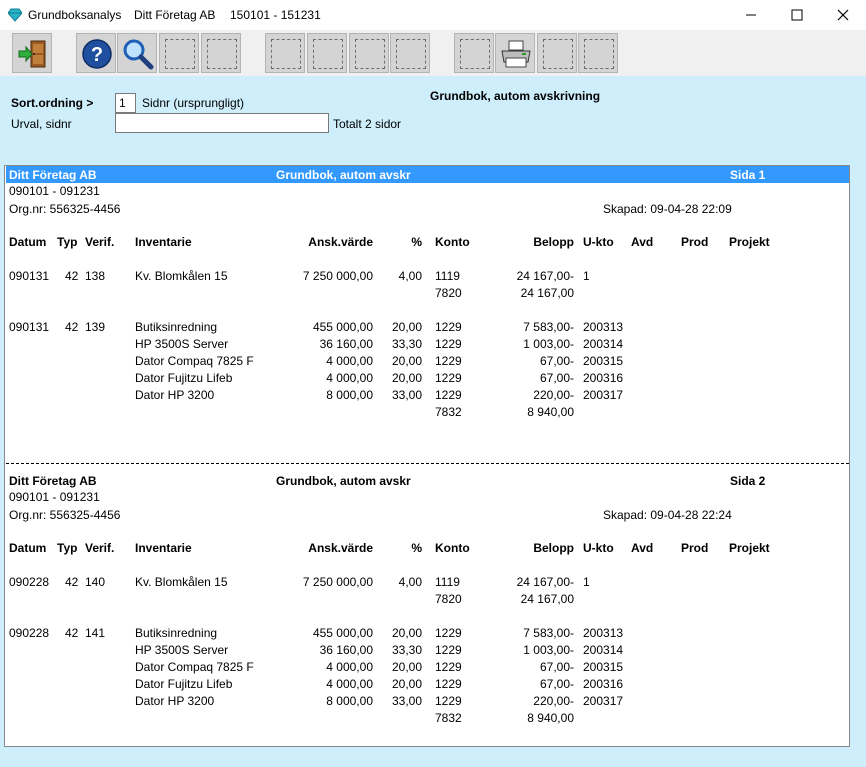  Describe the element at coordinates (193, 103) in the screenshot. I see `sort-order-description: Sidnr (ursprungligt)` at that location.